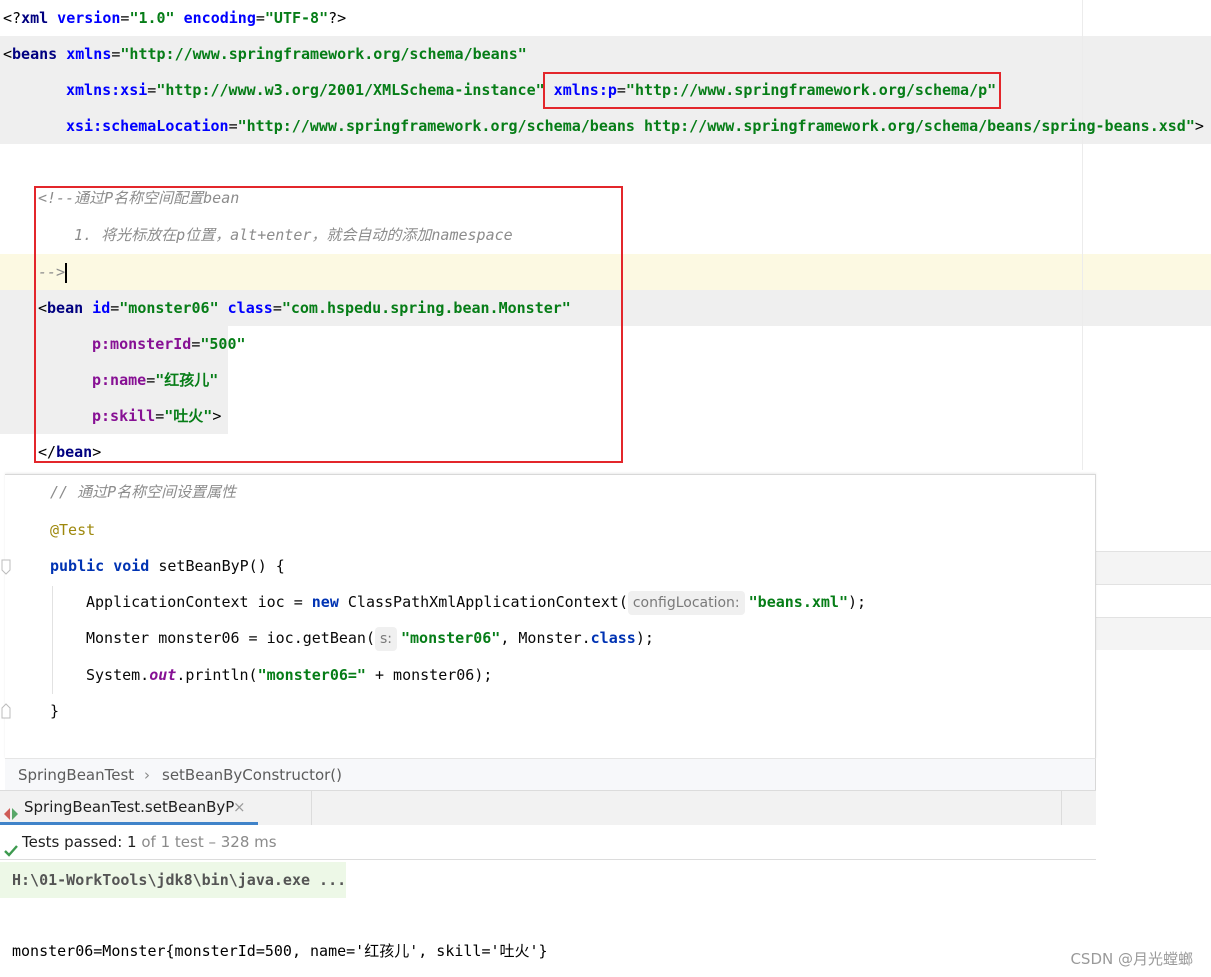 The width and height of the screenshot is (1211, 977). What do you see at coordinates (6, 711) in the screenshot?
I see `fold-end-marker-icon` at bounding box center [6, 711].